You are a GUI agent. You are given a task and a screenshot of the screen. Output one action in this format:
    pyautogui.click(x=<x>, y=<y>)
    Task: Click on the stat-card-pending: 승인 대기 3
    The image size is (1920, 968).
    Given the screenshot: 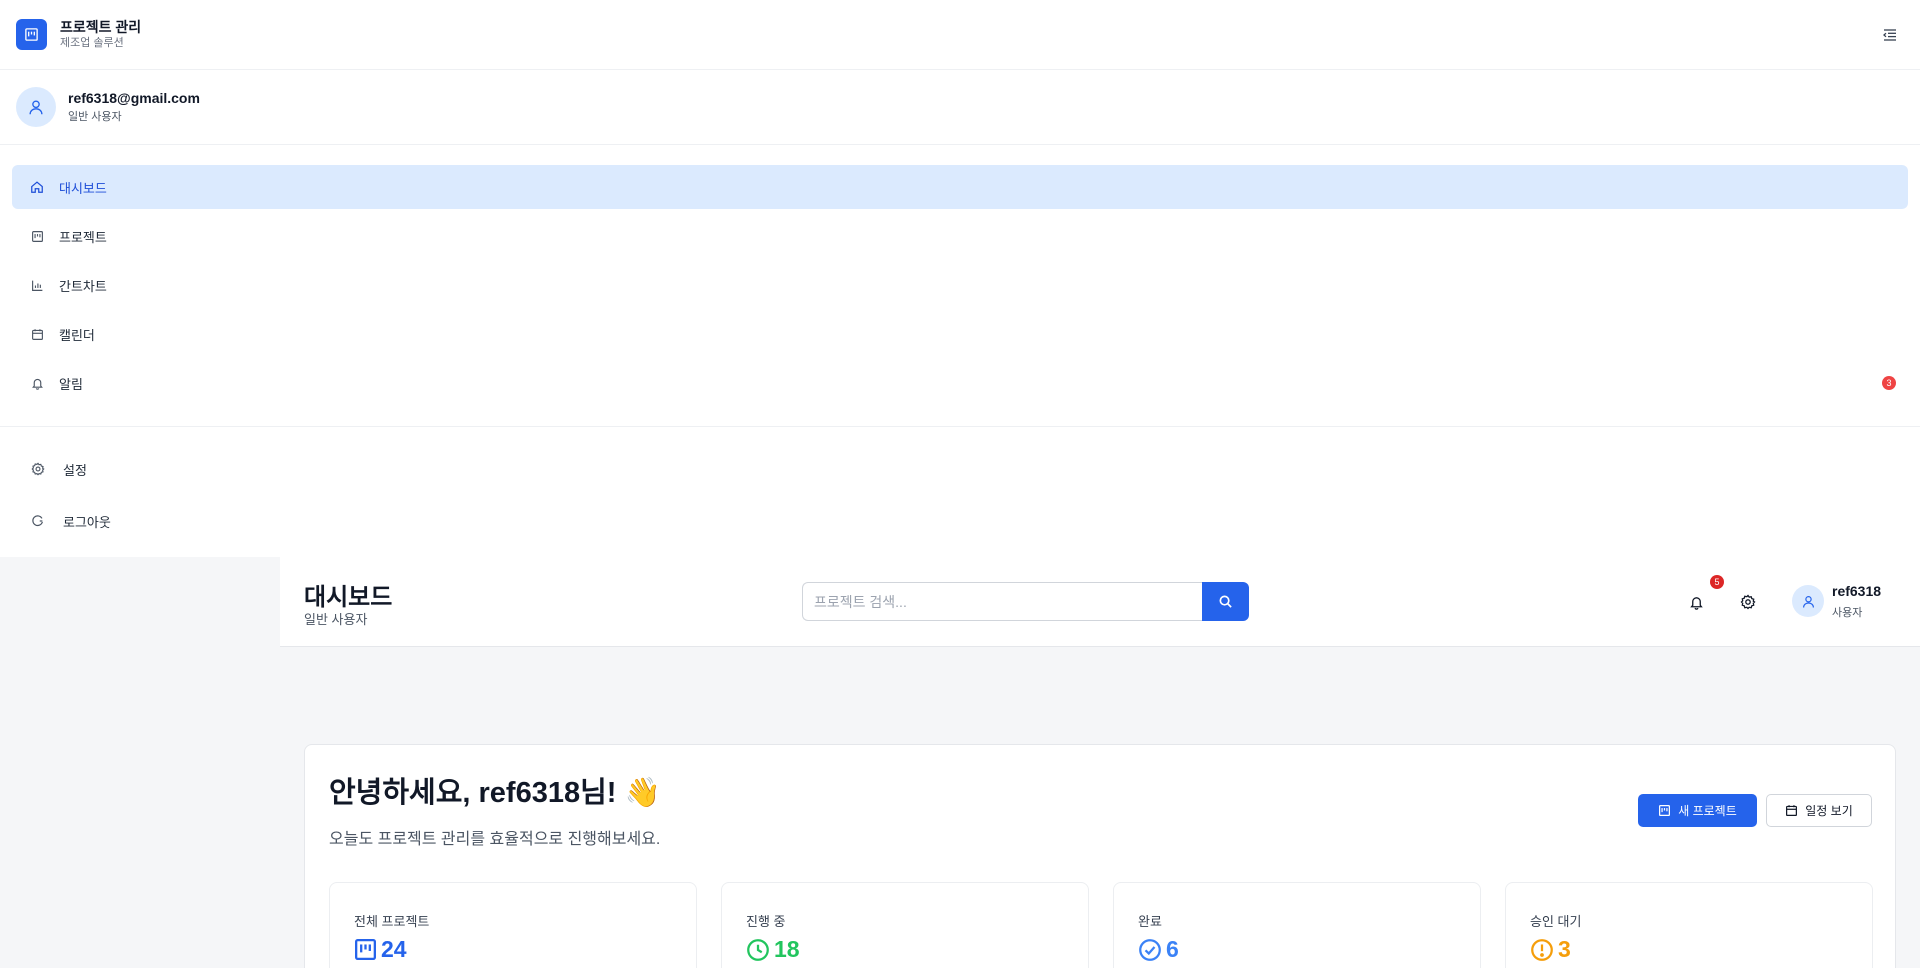 What is the action you would take?
    pyautogui.click(x=1689, y=925)
    